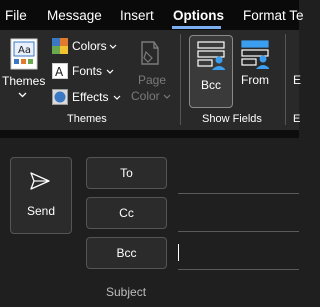 Image resolution: width=320 pixels, height=307 pixels. What do you see at coordinates (60, 97) in the screenshot?
I see `effects-icon` at bounding box center [60, 97].